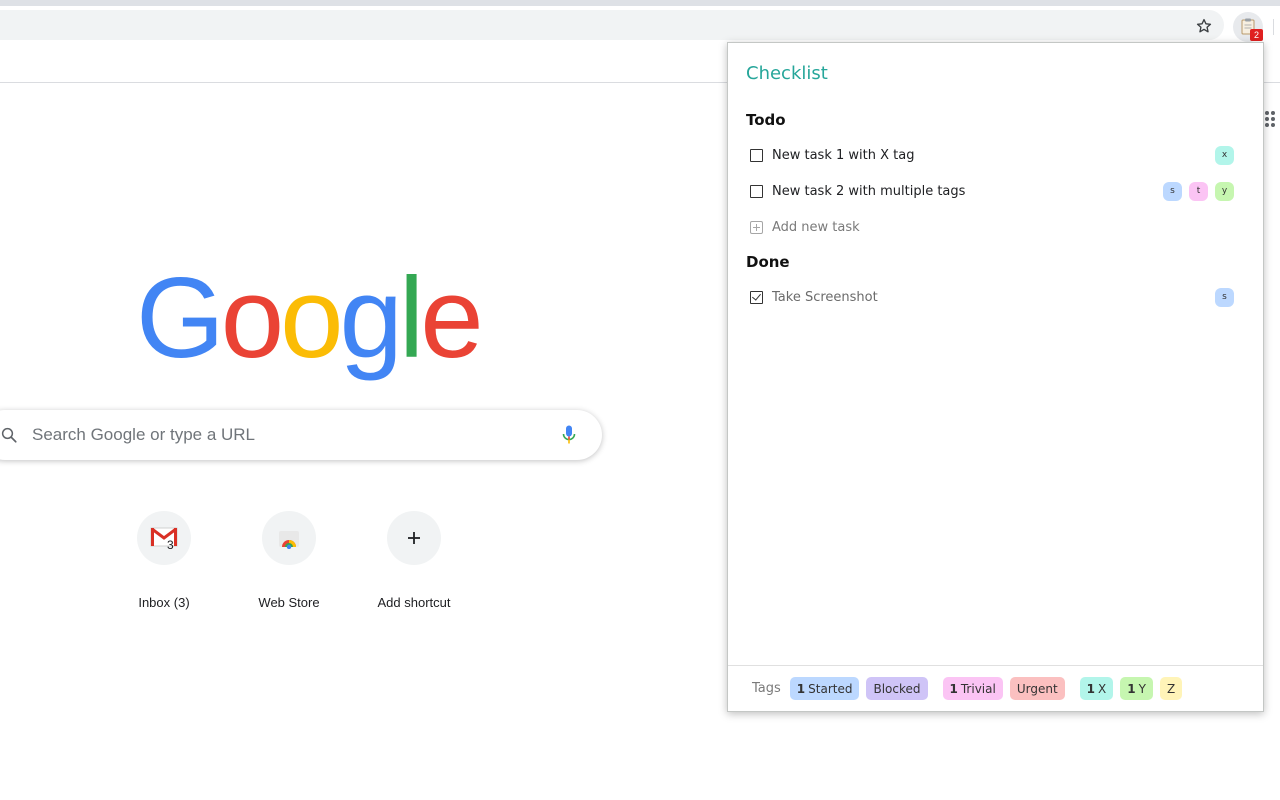 This screenshot has height=800, width=1280. Describe the element at coordinates (9, 435) in the screenshot. I see `search-icon` at that location.